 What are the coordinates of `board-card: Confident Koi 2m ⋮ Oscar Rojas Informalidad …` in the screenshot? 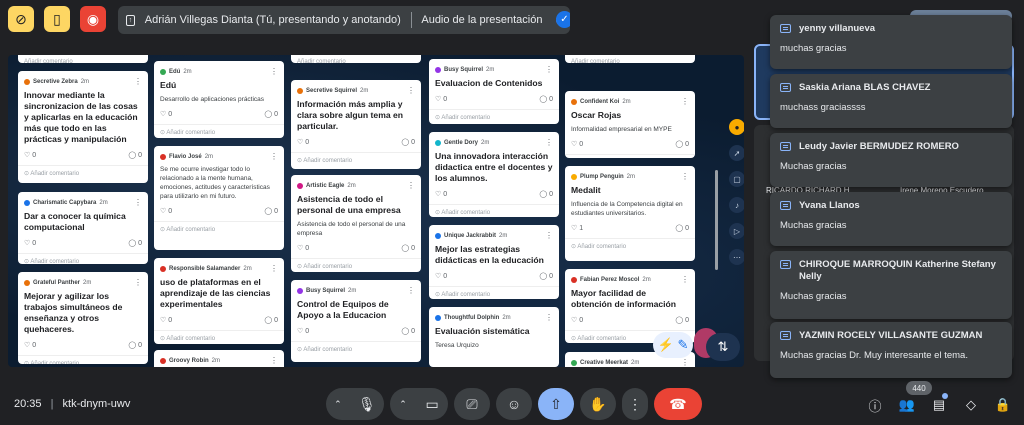 It's located at (630, 124).